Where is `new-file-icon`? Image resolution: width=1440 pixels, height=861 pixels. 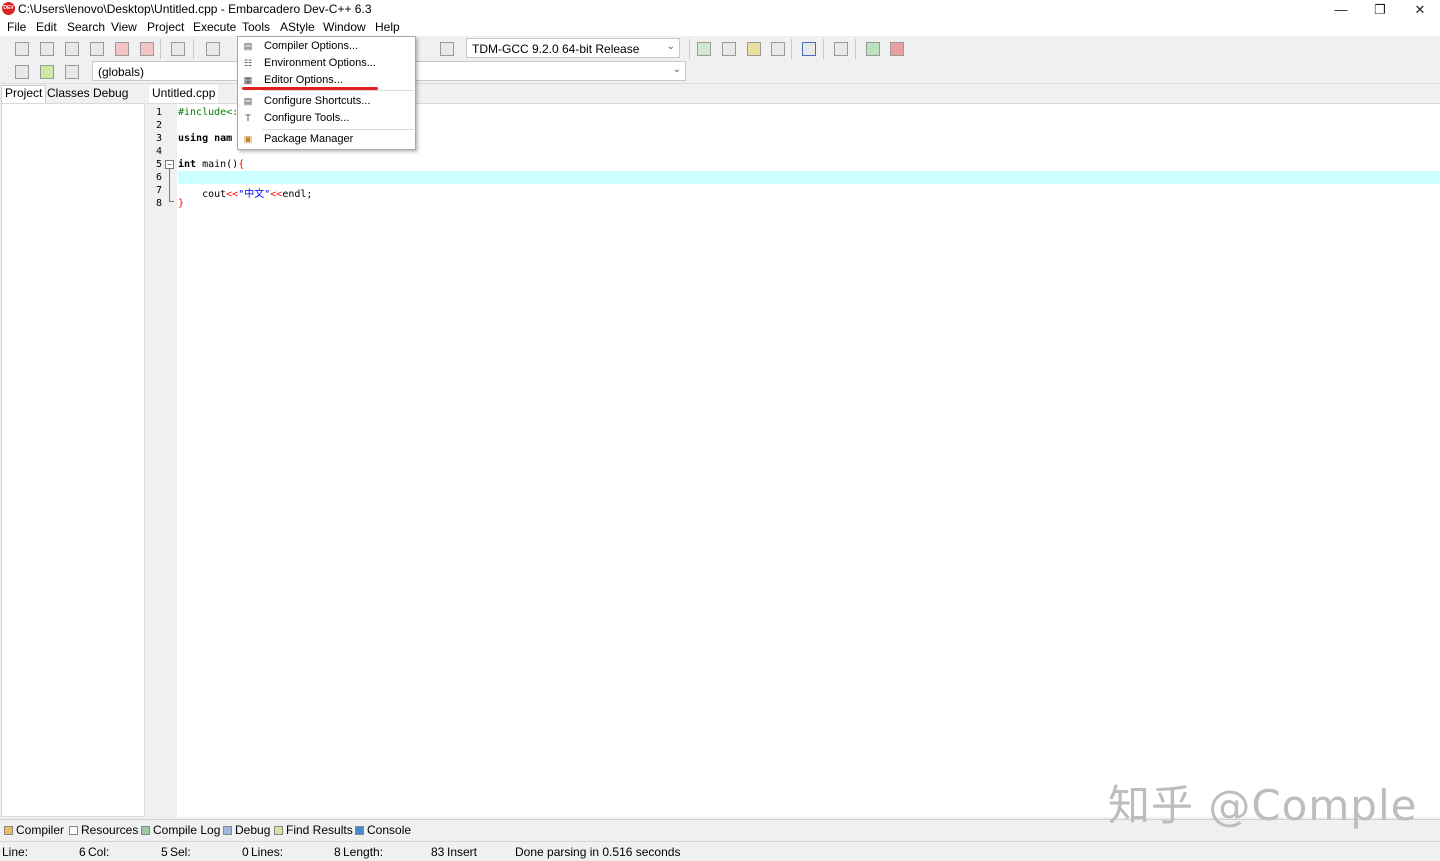 new-file-icon is located at coordinates (22, 49).